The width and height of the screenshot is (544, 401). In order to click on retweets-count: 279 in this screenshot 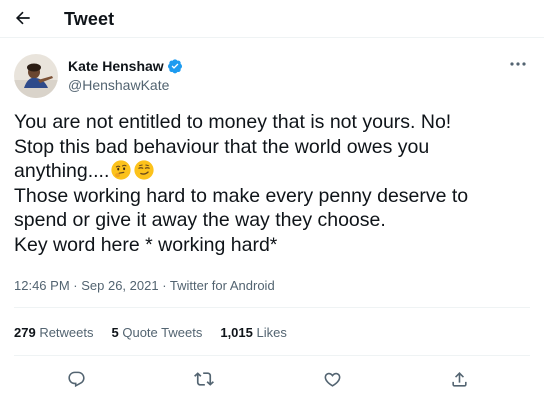, I will do `click(25, 332)`.